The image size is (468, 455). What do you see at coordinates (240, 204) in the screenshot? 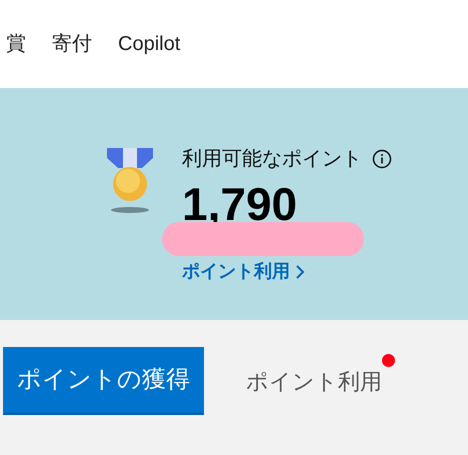
I see `points-value: 1,790` at bounding box center [240, 204].